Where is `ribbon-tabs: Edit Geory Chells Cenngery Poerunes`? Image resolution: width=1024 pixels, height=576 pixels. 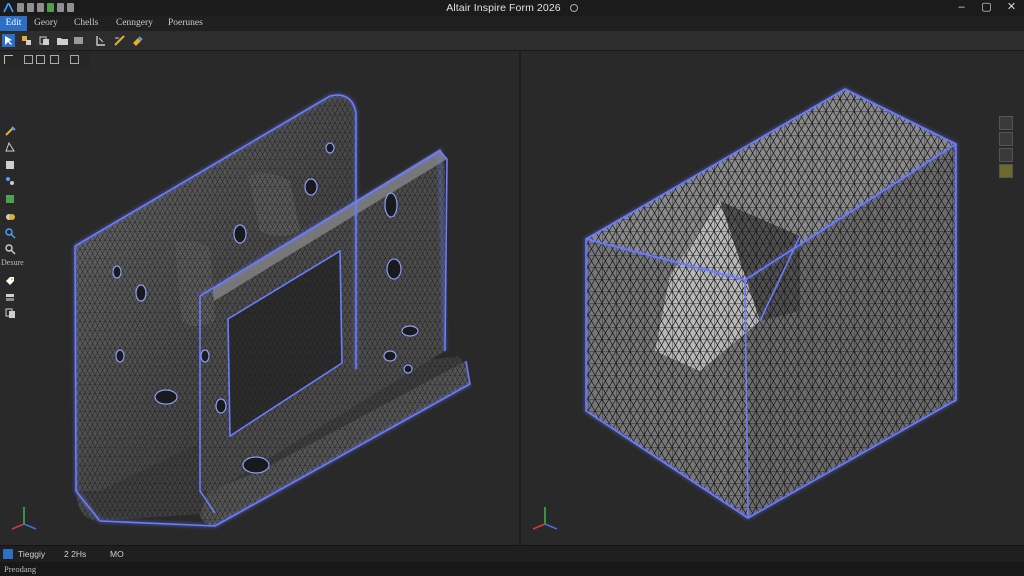
ribbon-tabs: Edit Geory Chells Cenngery Poerunes is located at coordinates (512, 23).